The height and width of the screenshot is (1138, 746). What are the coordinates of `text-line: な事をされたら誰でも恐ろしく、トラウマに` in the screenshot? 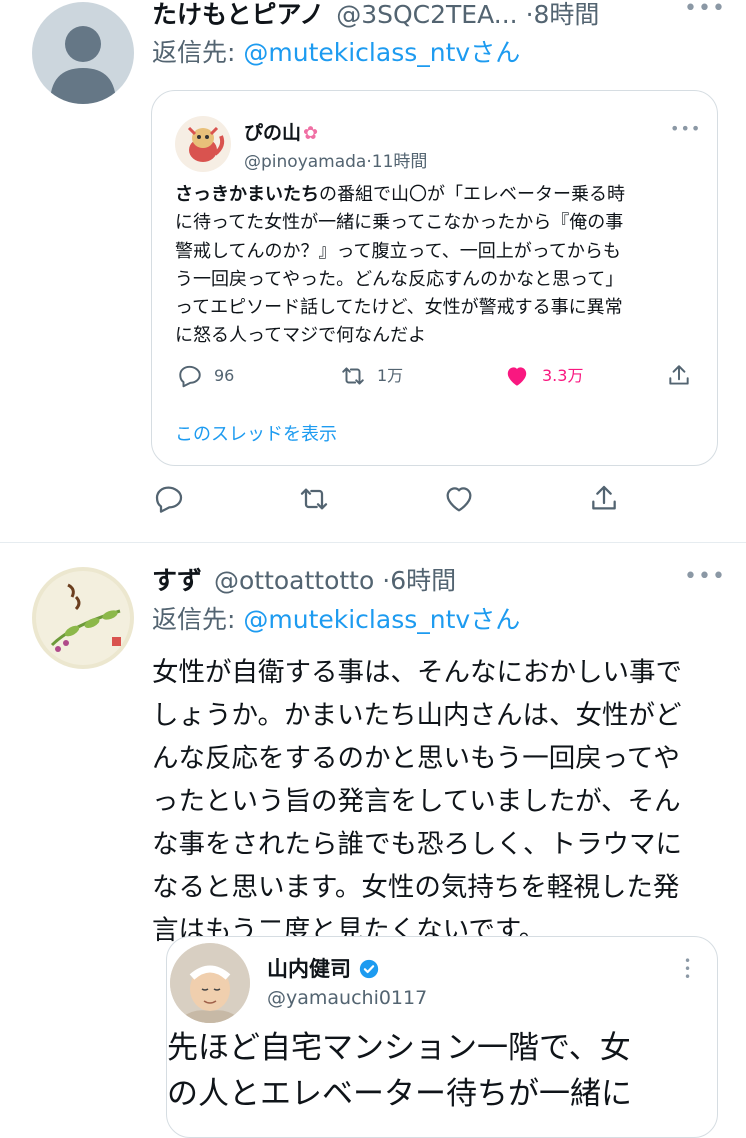 It's located at (417, 844).